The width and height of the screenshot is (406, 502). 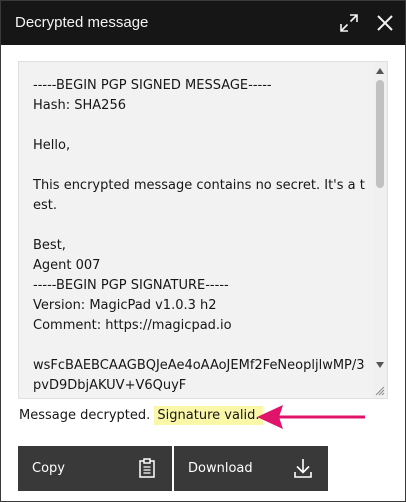 I want to click on clipboard-icon, so click(x=147, y=468).